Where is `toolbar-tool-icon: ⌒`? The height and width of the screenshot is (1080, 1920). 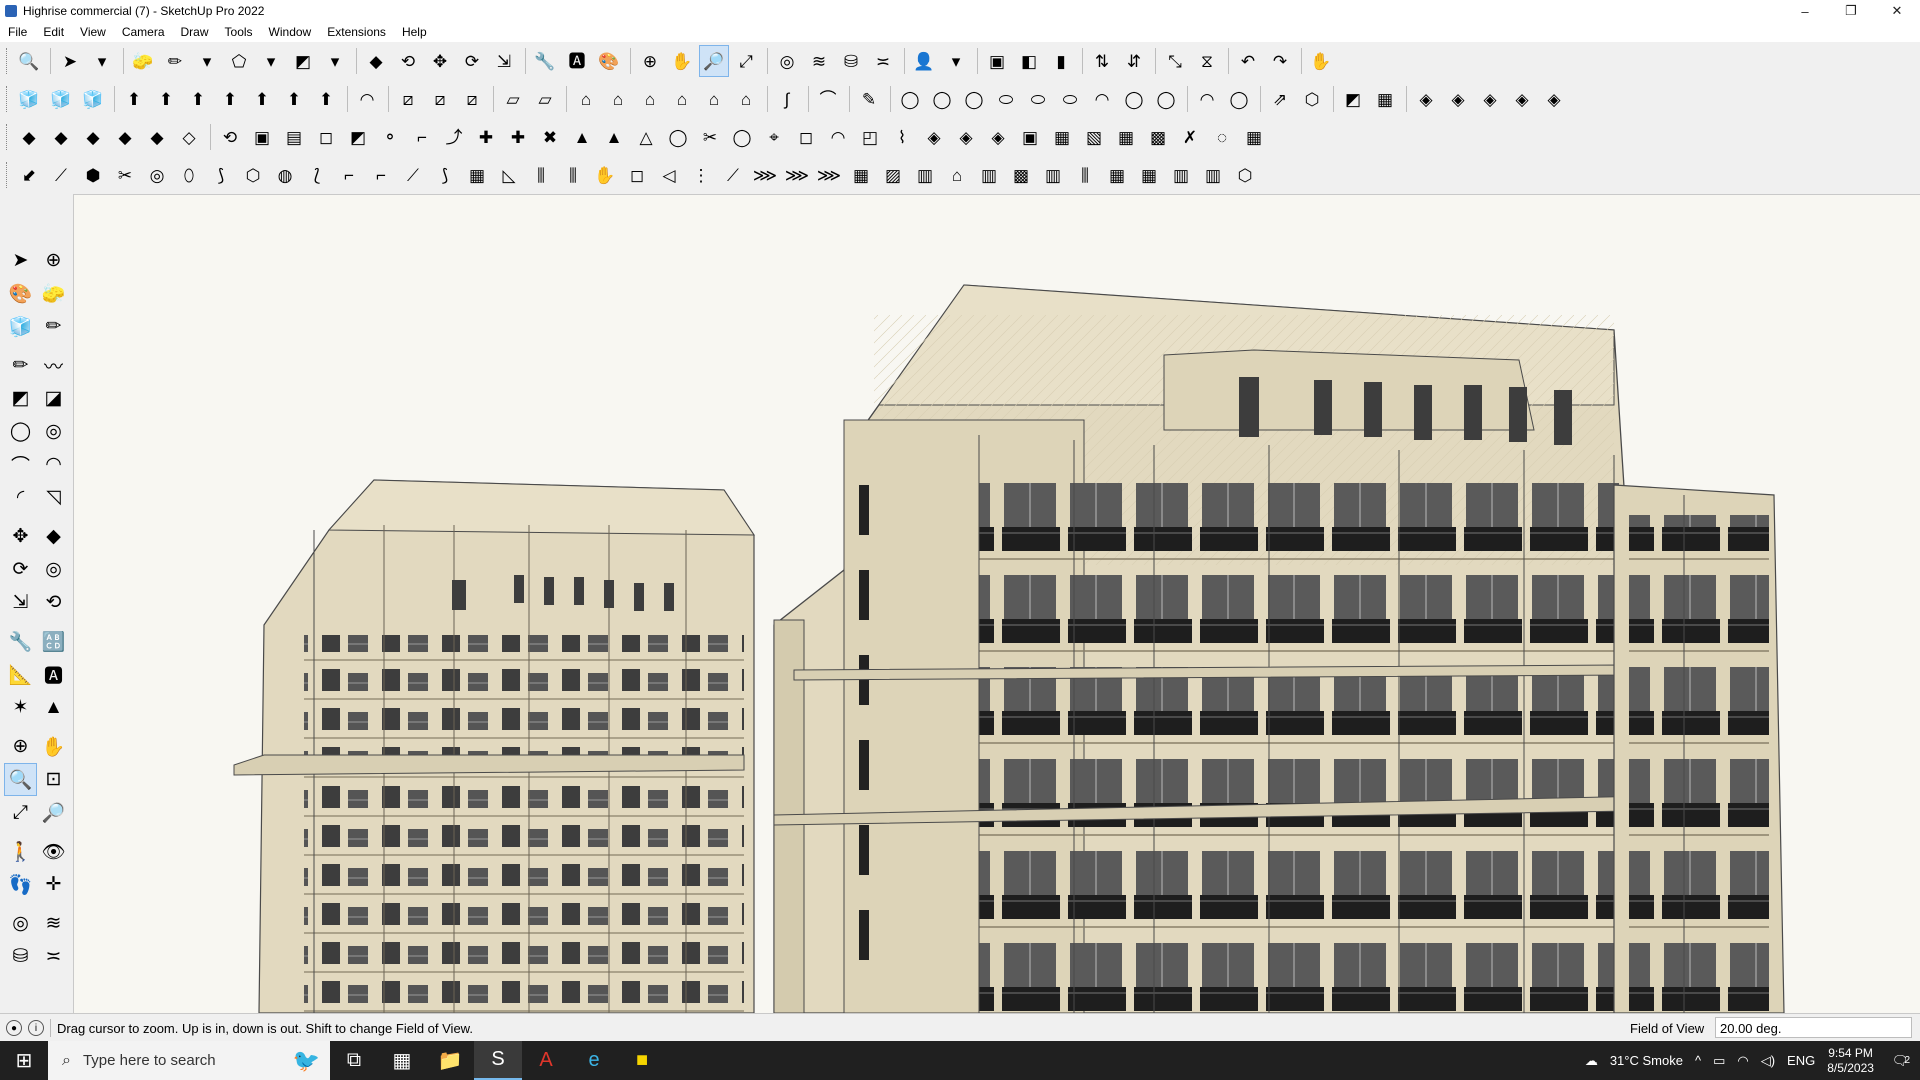
toolbar-tool-icon: ⌒ is located at coordinates (828, 99).